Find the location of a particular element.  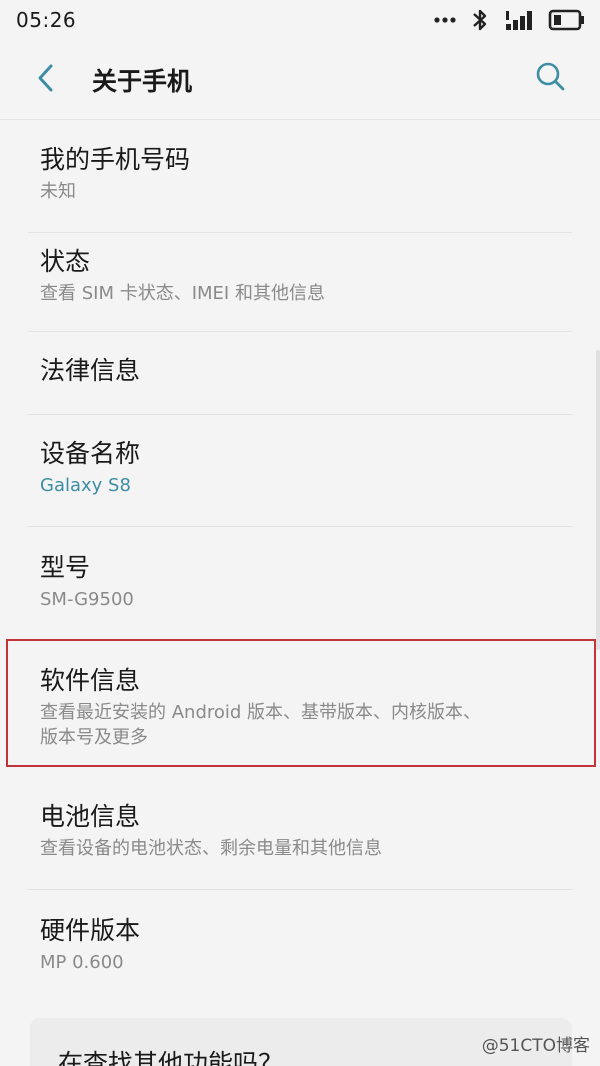

more-dots-icon is located at coordinates (445, 20).